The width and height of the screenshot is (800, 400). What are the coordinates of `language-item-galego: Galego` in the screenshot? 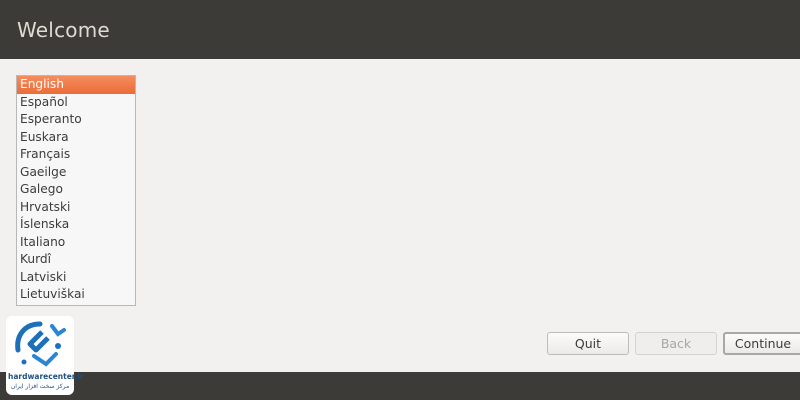 It's located at (76, 190).